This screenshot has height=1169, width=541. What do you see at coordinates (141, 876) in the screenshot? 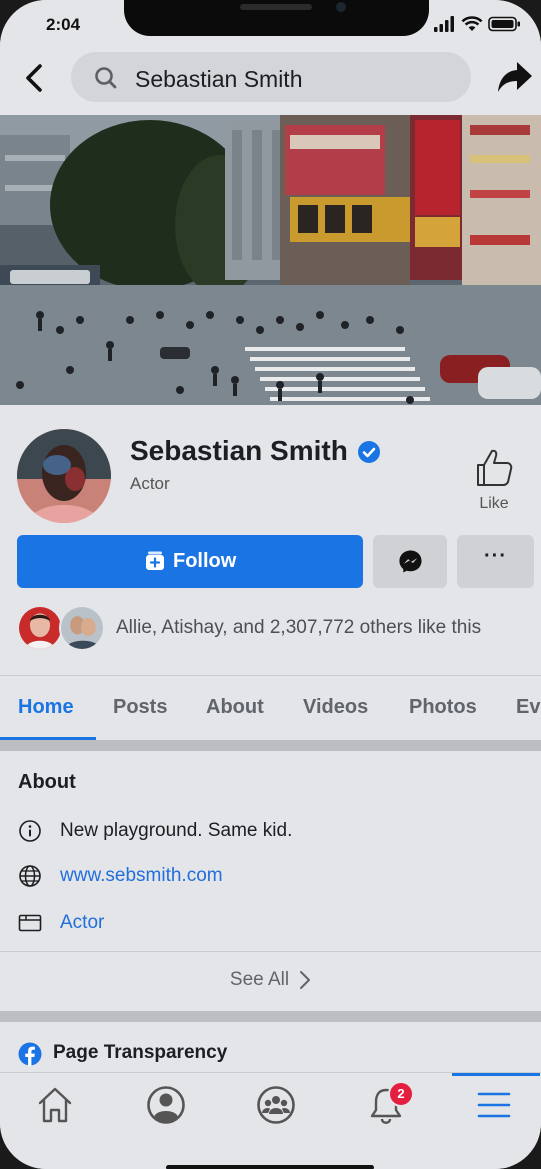
I see `website-link: www.sebsmith.com` at bounding box center [141, 876].